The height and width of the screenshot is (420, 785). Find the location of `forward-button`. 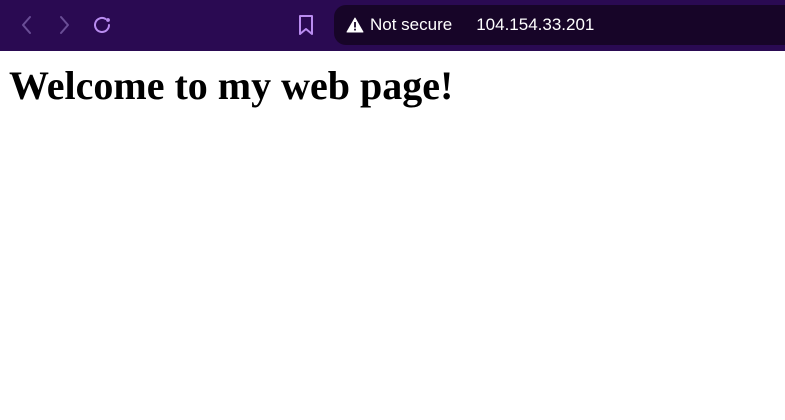

forward-button is located at coordinates (64, 25).